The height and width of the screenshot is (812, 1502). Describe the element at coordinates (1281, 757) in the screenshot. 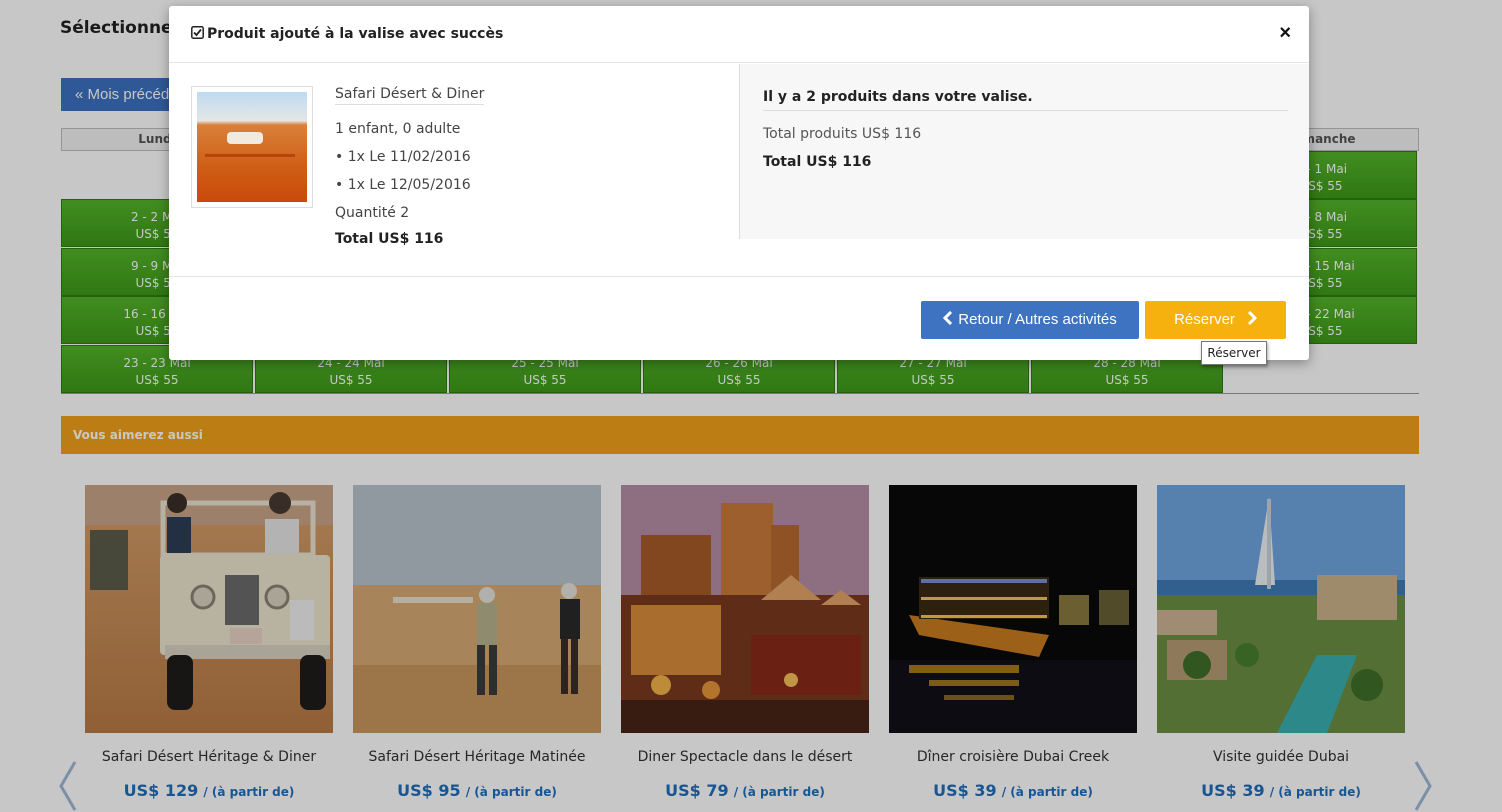

I see `product-name: Visite guidée Dubai` at that location.